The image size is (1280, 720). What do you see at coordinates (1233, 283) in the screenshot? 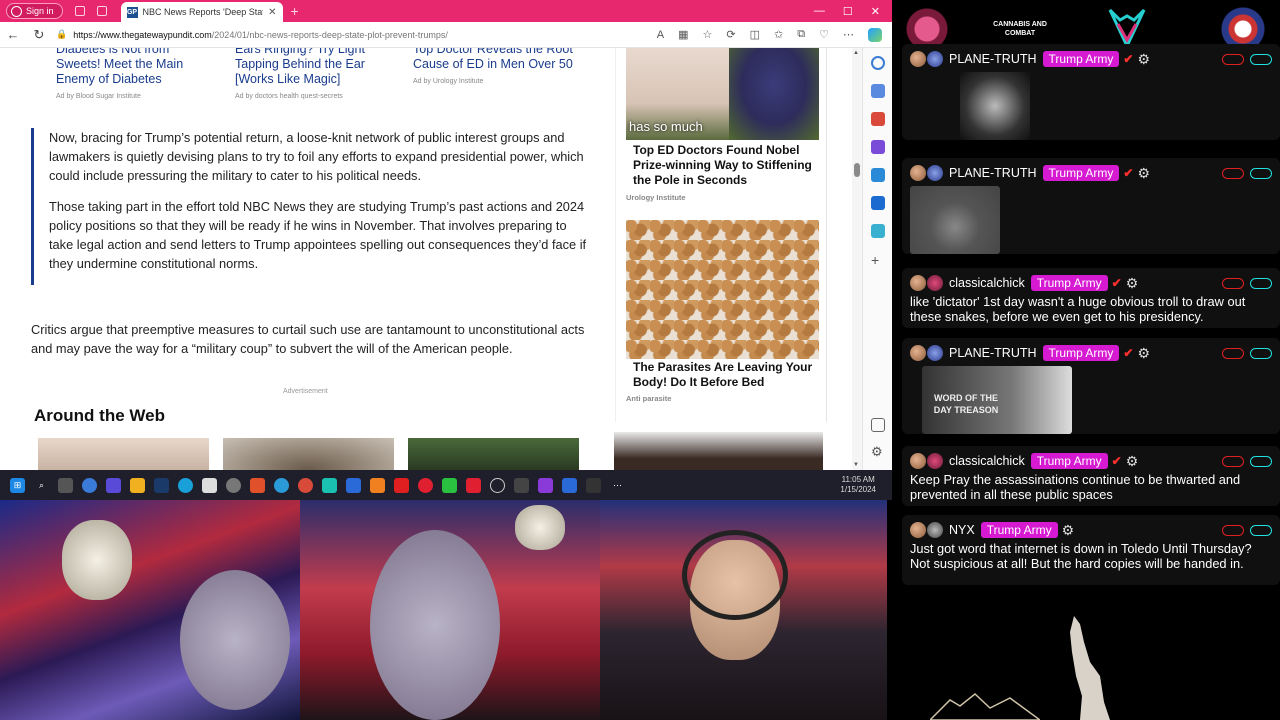
I see `red-pill-icon` at bounding box center [1233, 283].